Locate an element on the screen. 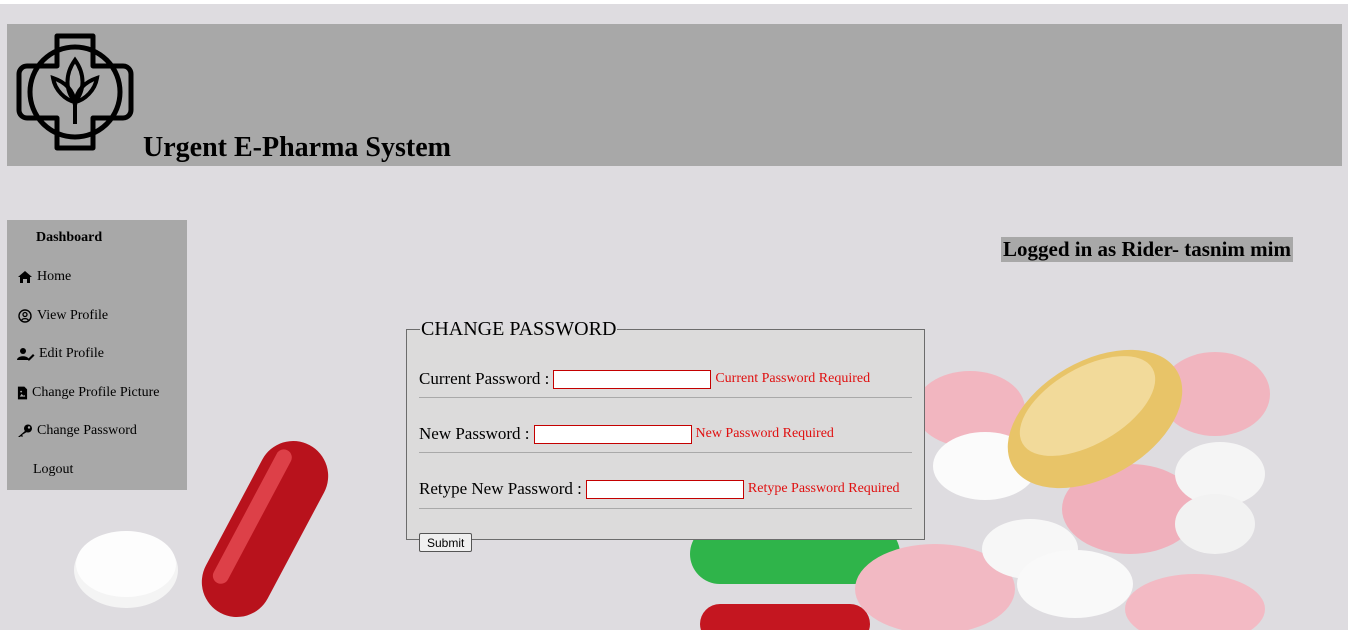 Image resolution: width=1348 pixels, height=630 pixels. sidebar-item-label: Logout is located at coordinates (53, 469).